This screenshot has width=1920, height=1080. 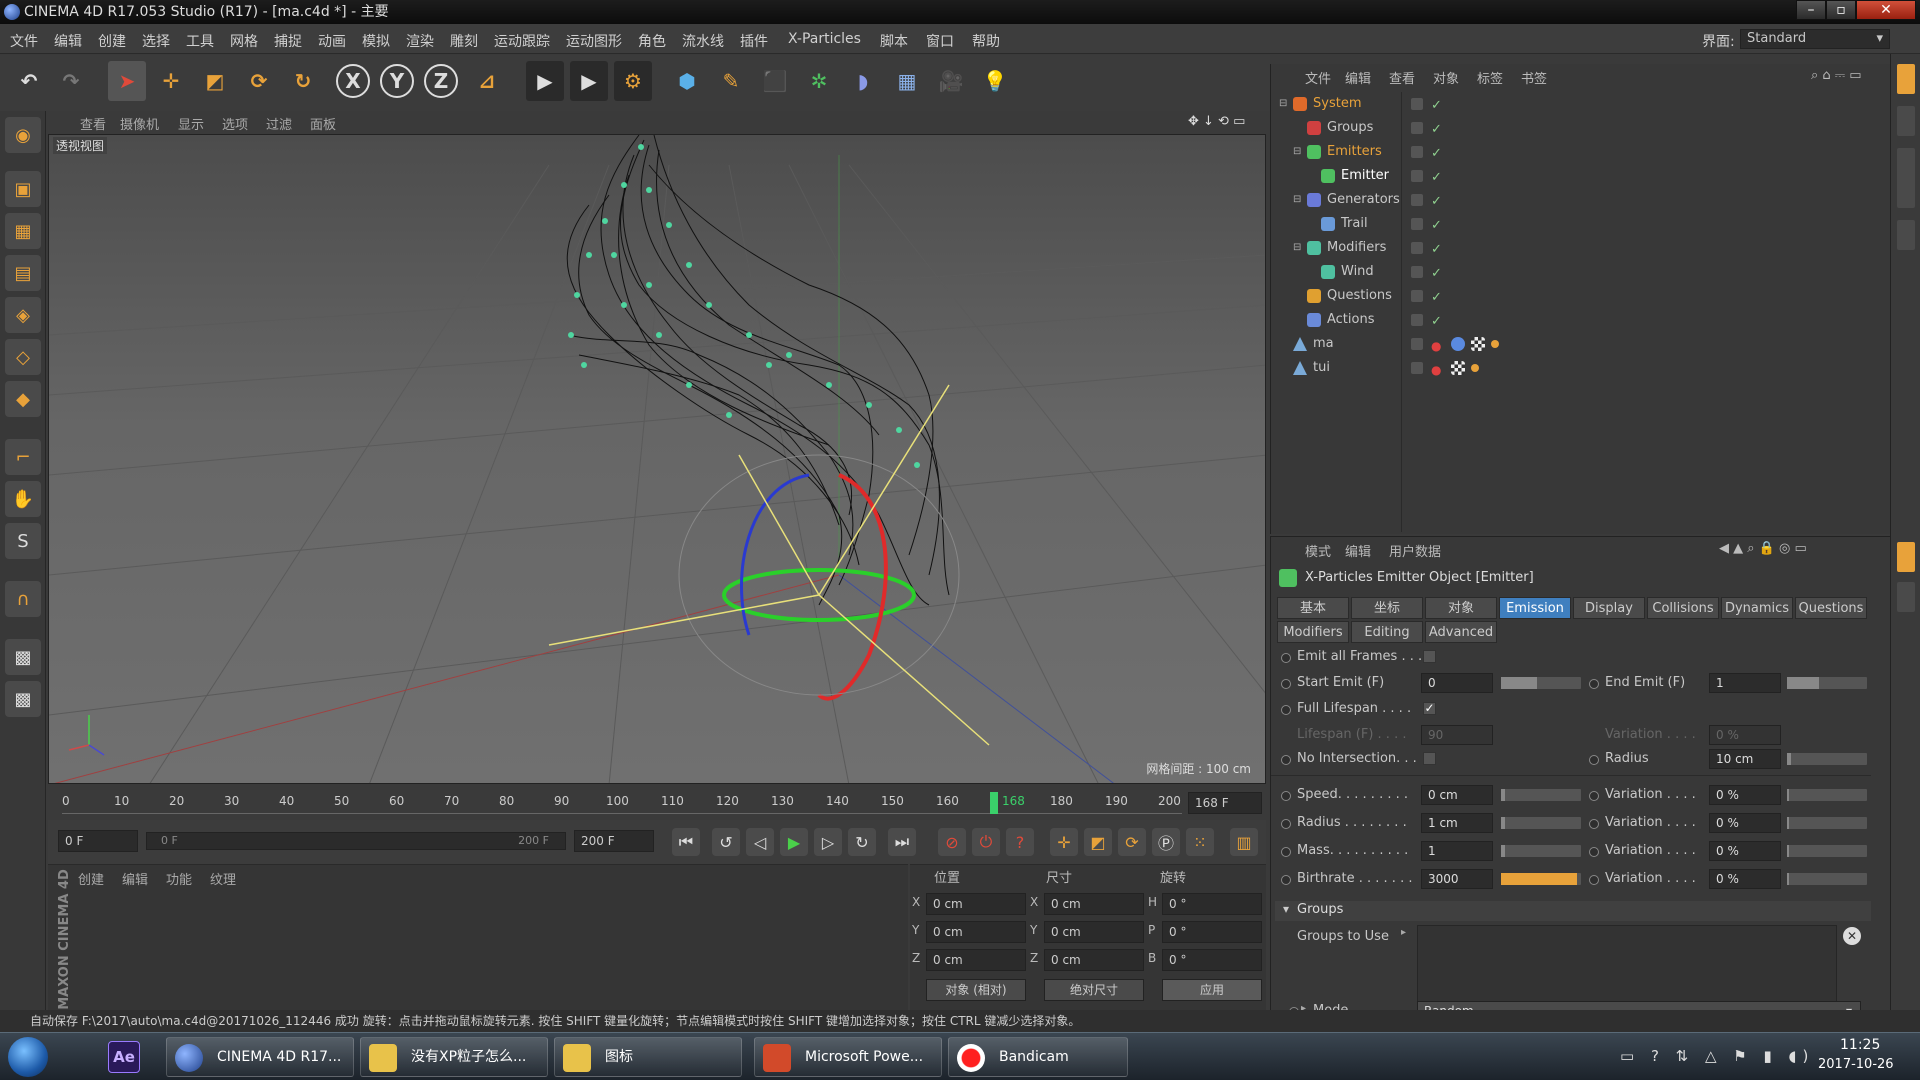 I want to click on am-nav-icon: ◀ ▲ ⌕ 🔒 ◎ ▭, so click(x=1763, y=548).